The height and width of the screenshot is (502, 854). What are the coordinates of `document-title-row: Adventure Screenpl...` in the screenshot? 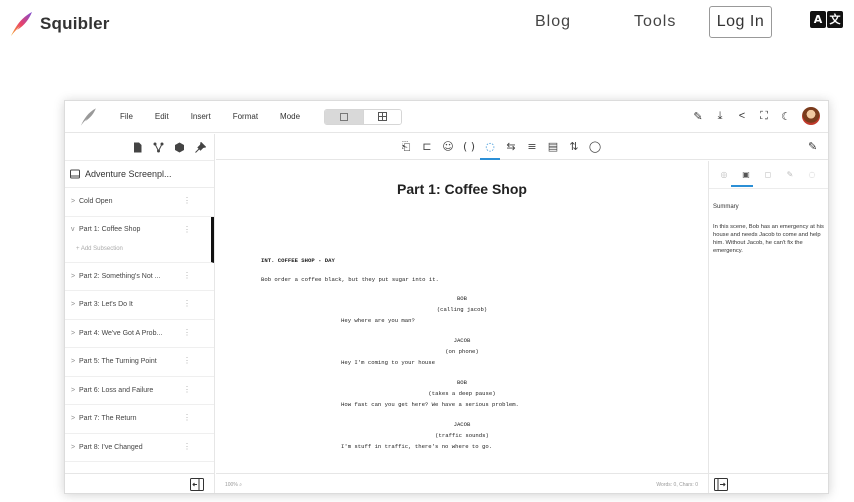 It's located at (139, 174).